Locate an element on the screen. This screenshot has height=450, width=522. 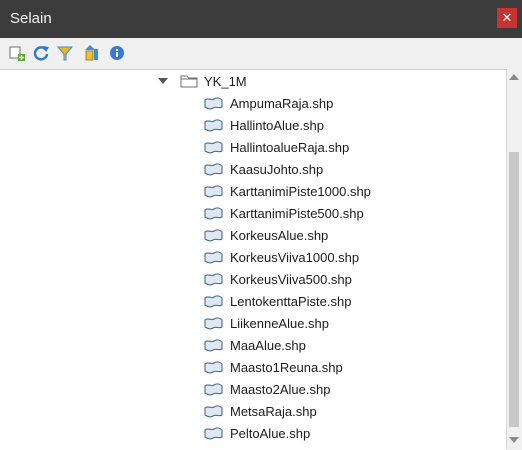
file-label: KorkeusViiva500.shp is located at coordinates (291, 279).